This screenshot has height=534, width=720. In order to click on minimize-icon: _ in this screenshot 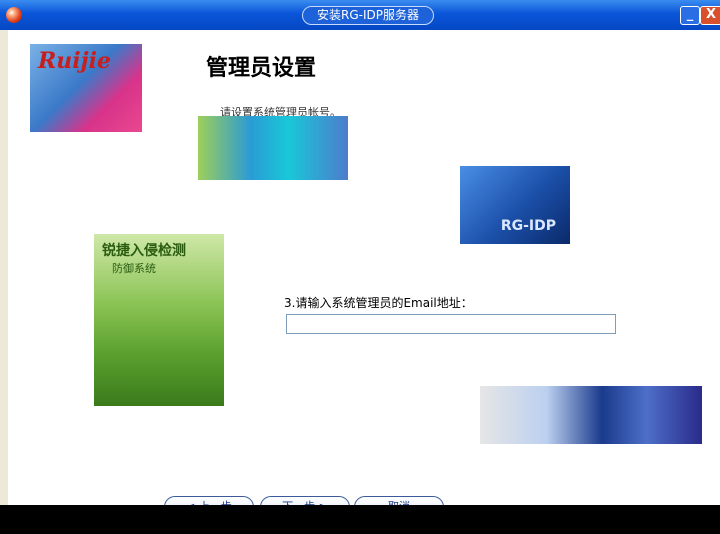, I will do `click(690, 14)`.